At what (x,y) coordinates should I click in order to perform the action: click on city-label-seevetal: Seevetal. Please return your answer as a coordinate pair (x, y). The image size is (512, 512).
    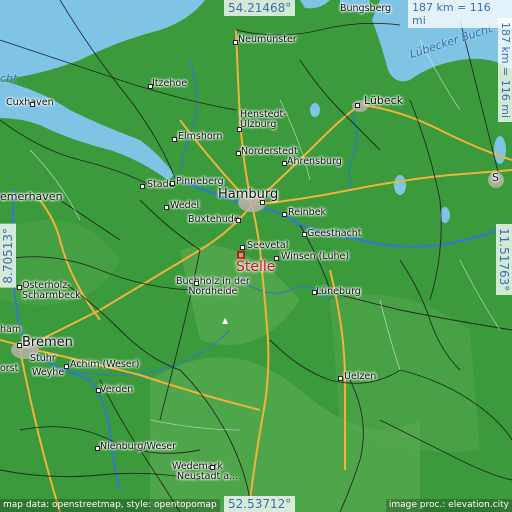
    Looking at the image, I should click on (268, 245).